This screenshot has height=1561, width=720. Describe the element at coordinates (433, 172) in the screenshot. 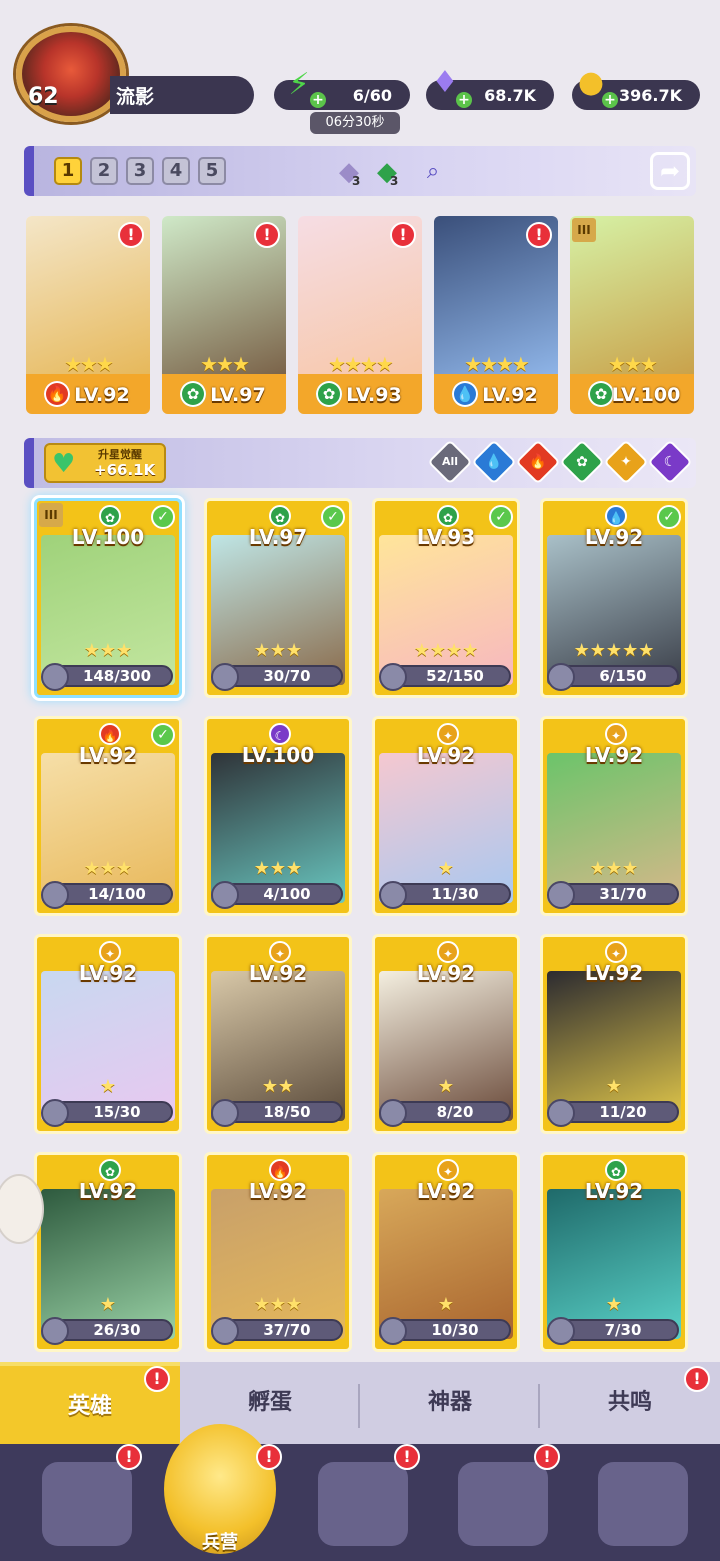

I see `search-icon: ⌕` at that location.